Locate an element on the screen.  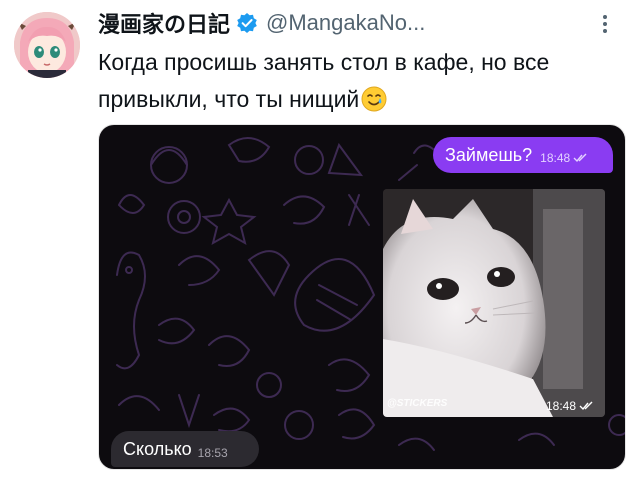
avatar is located at coordinates (47, 45).